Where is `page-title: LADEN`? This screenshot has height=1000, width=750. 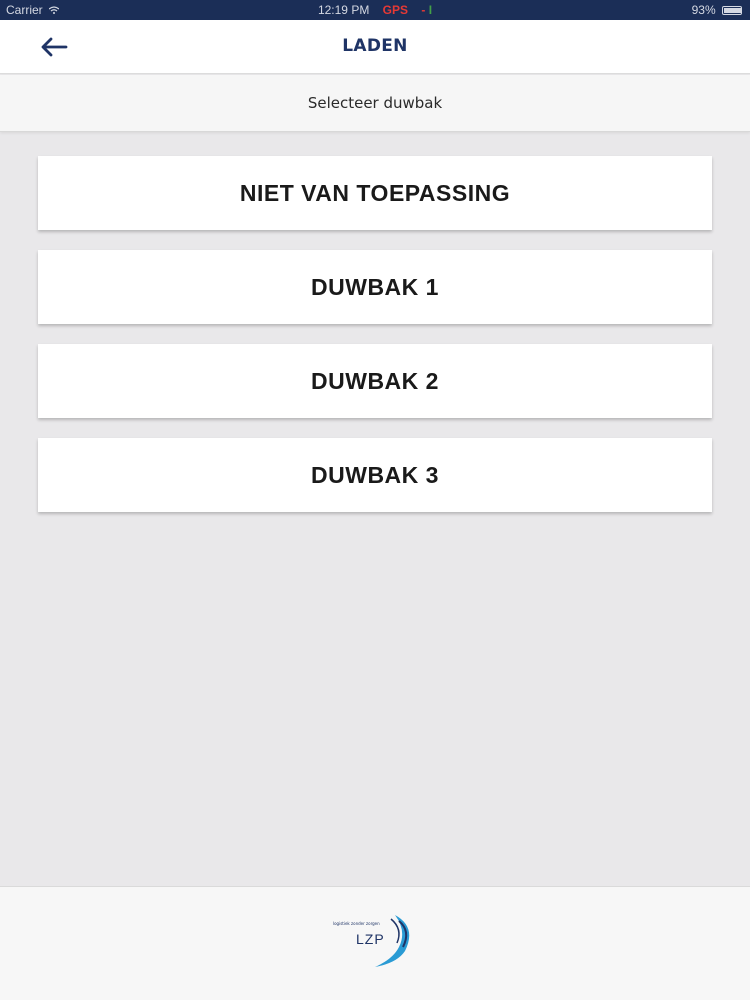 page-title: LADEN is located at coordinates (375, 46).